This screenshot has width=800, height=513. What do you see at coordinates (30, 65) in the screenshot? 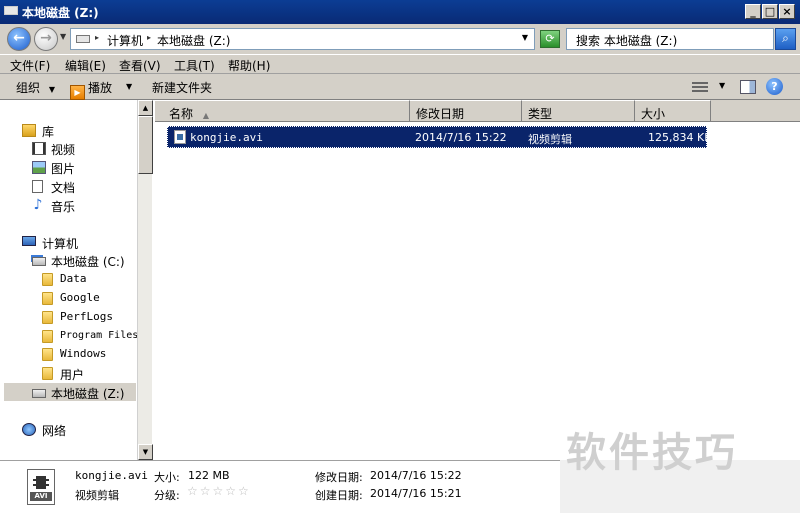
I see `menu-file: 文件(F)` at bounding box center [30, 65].